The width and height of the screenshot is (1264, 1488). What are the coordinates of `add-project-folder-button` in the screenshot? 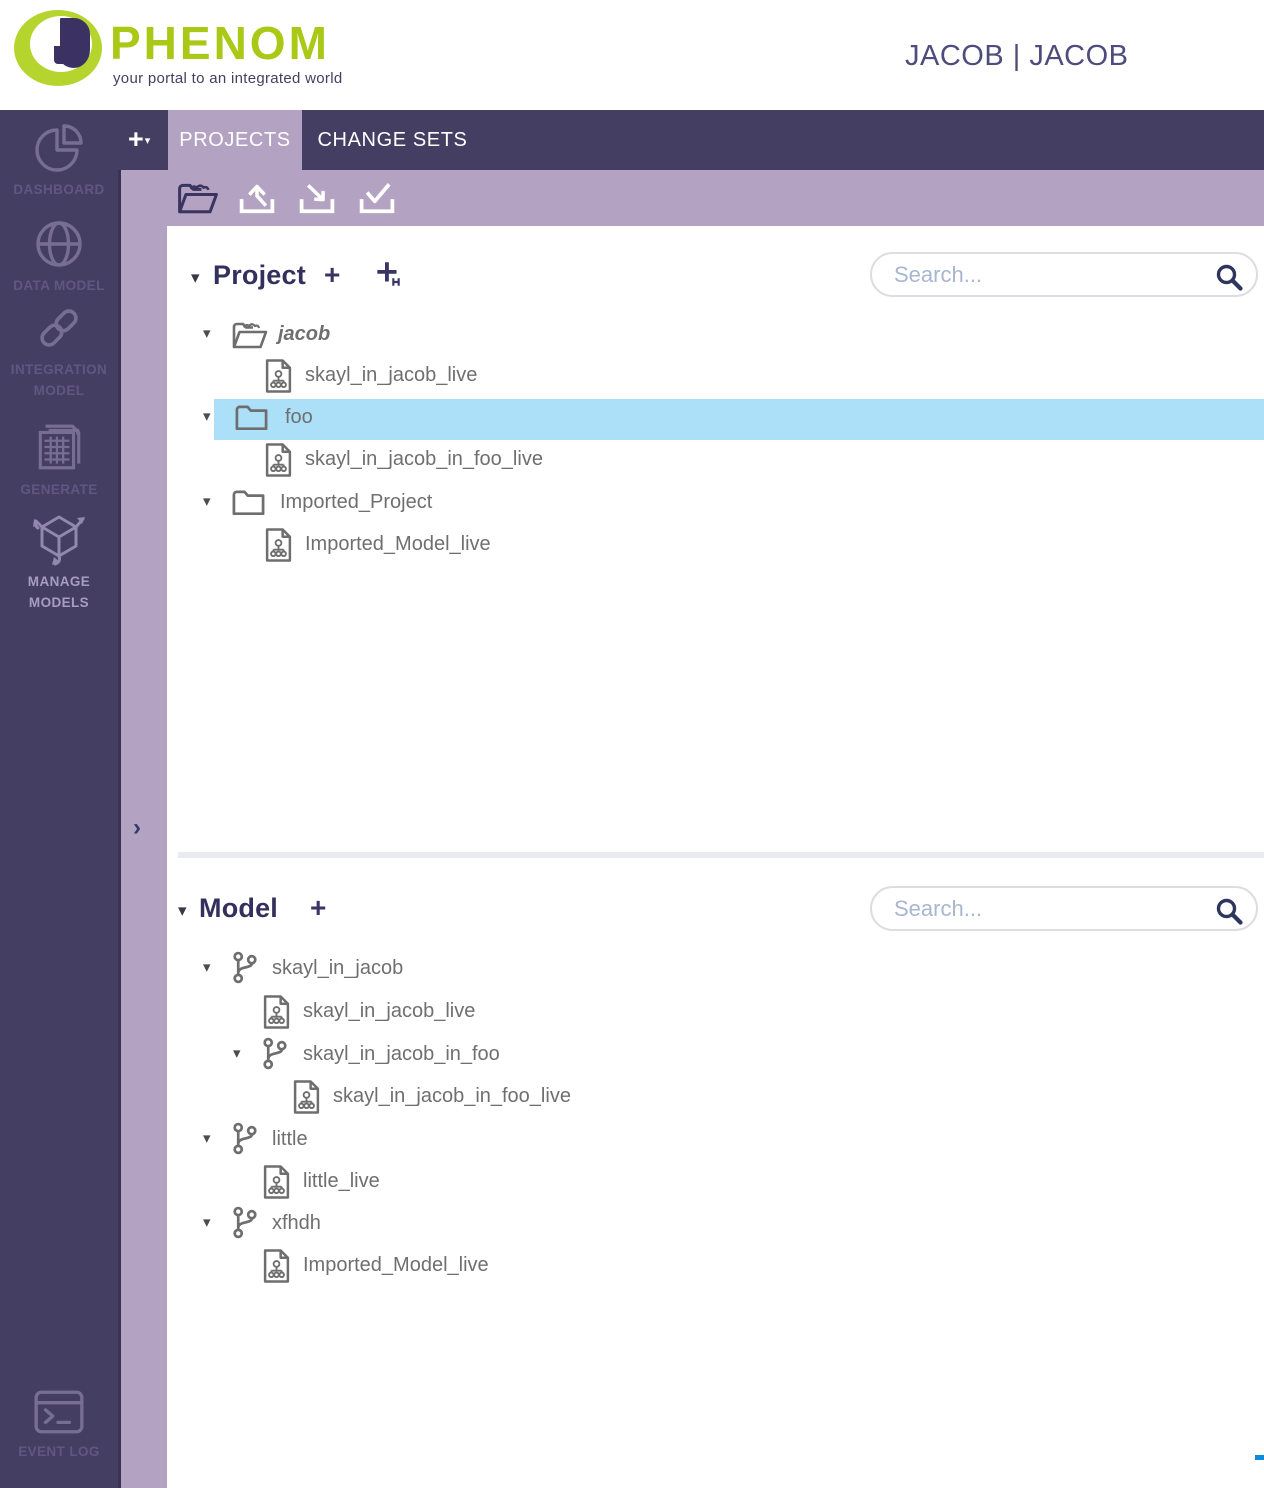 It's located at (388, 274).